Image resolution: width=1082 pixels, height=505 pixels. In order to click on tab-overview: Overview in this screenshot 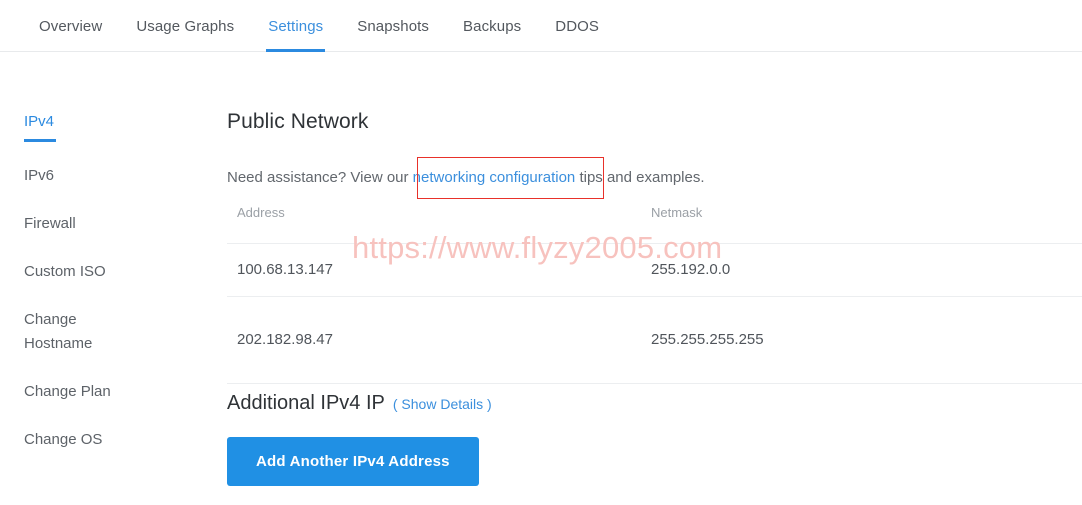, I will do `click(70, 26)`.